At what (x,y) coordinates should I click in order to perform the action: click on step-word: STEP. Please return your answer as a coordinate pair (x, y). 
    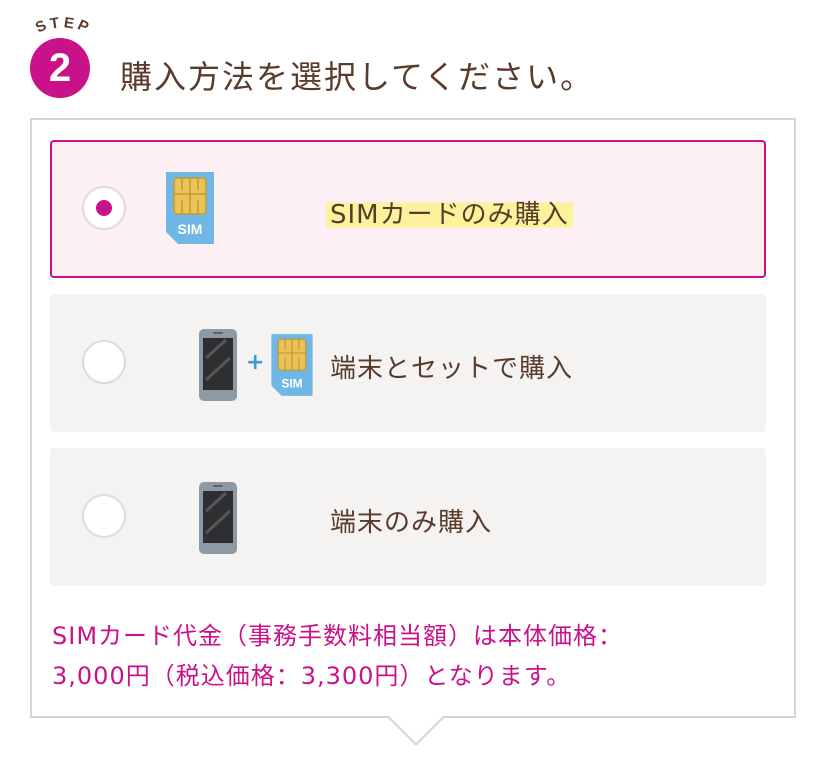
    Looking at the image, I should click on (65, 25).